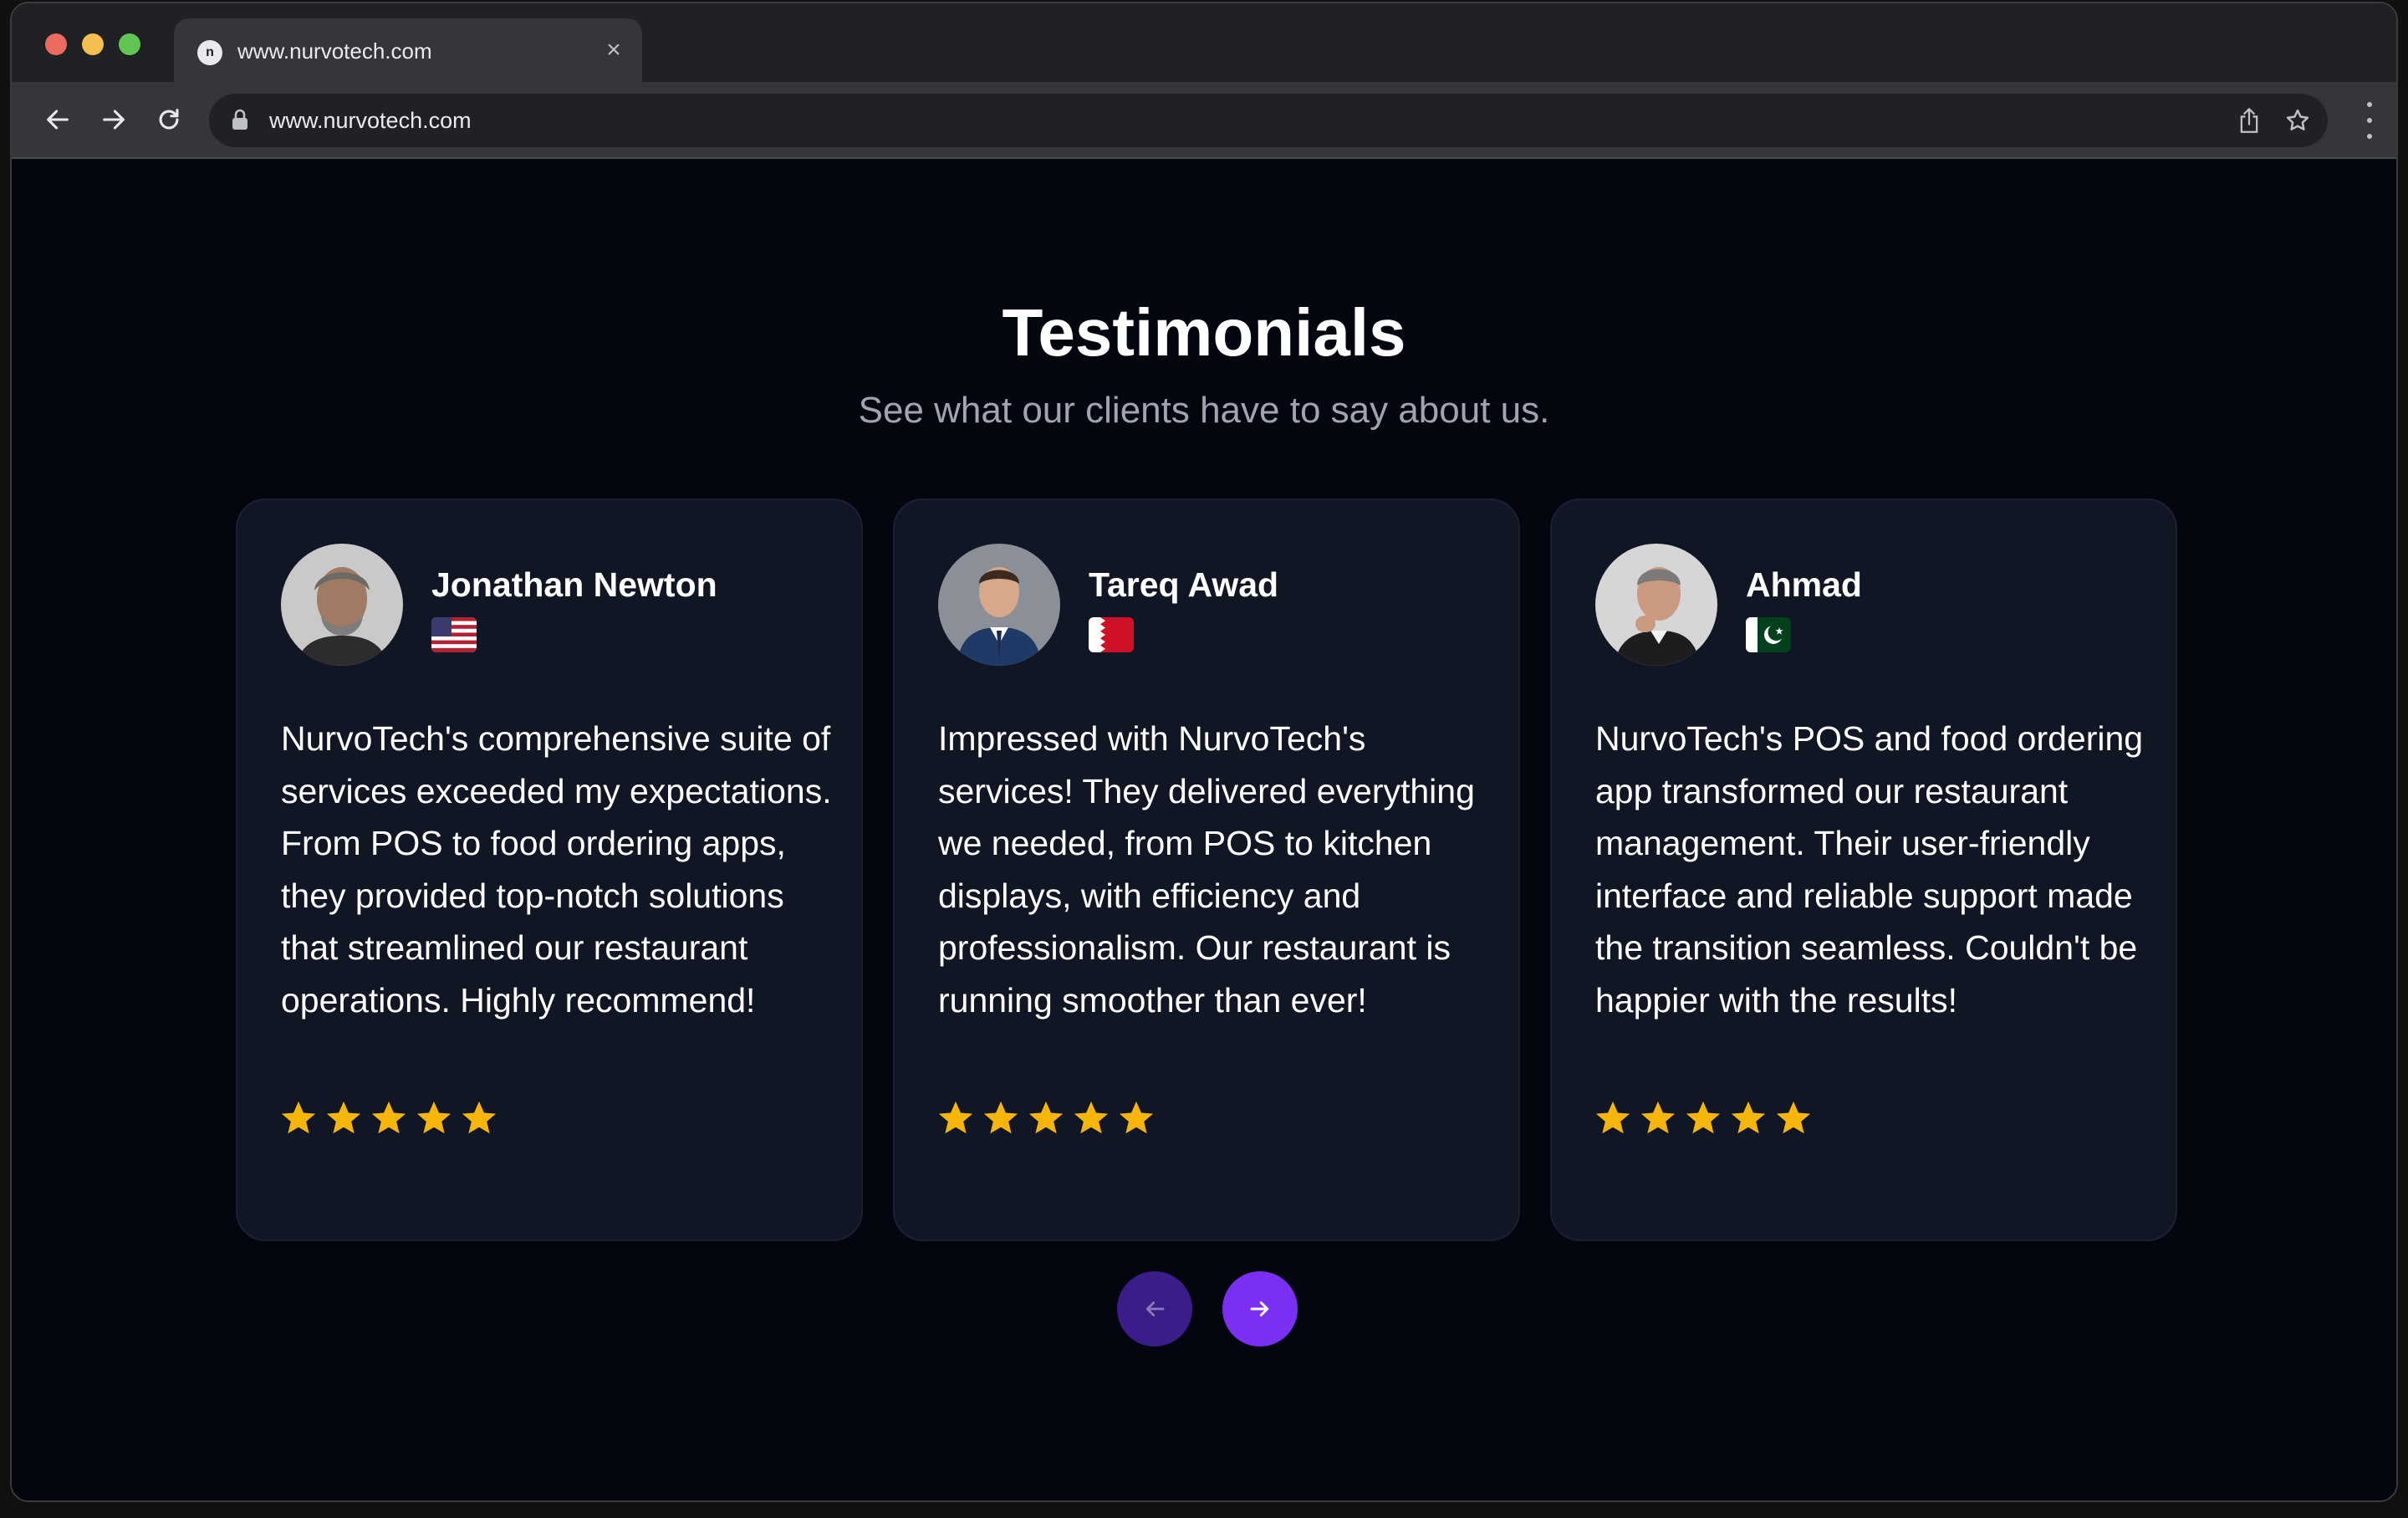 The height and width of the screenshot is (1518, 2408). What do you see at coordinates (454, 634) in the screenshot?
I see `us-flag-icon` at bounding box center [454, 634].